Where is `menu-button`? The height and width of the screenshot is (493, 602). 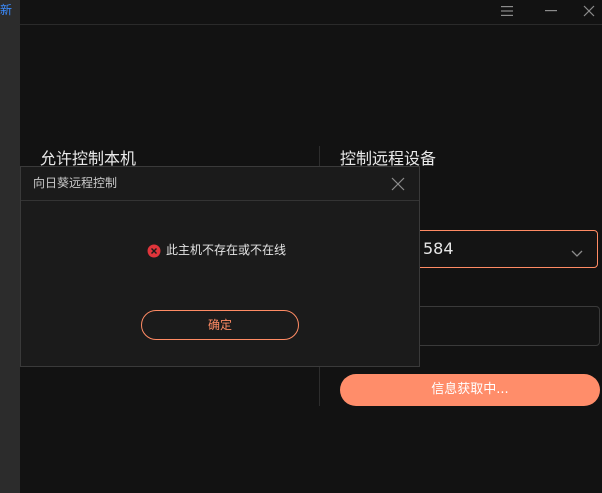
menu-button is located at coordinates (507, 11).